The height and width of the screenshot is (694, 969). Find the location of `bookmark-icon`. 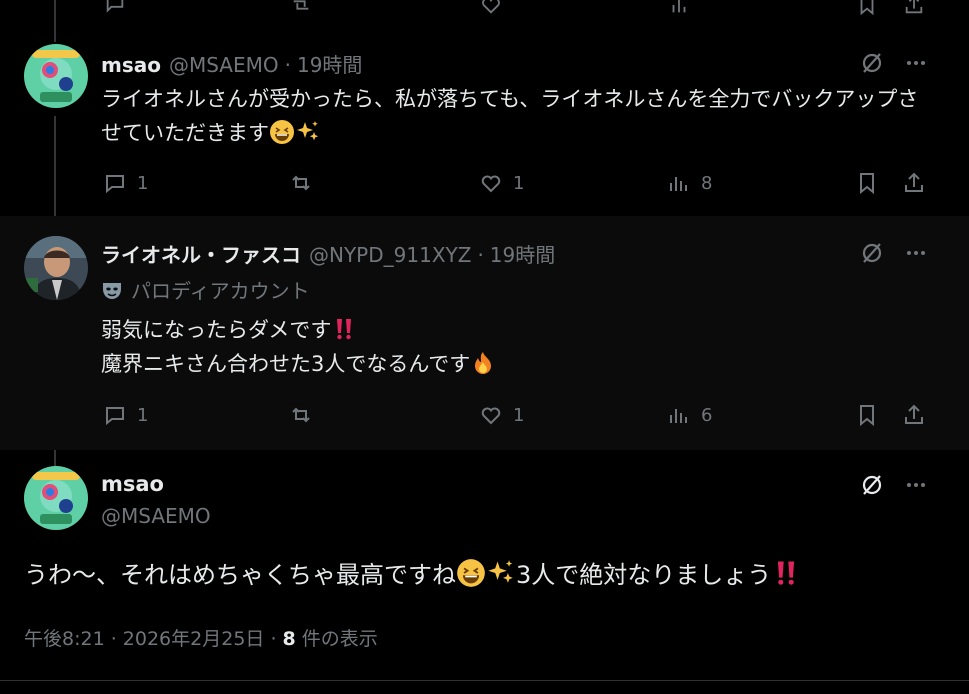

bookmark-icon is located at coordinates (867, 184).